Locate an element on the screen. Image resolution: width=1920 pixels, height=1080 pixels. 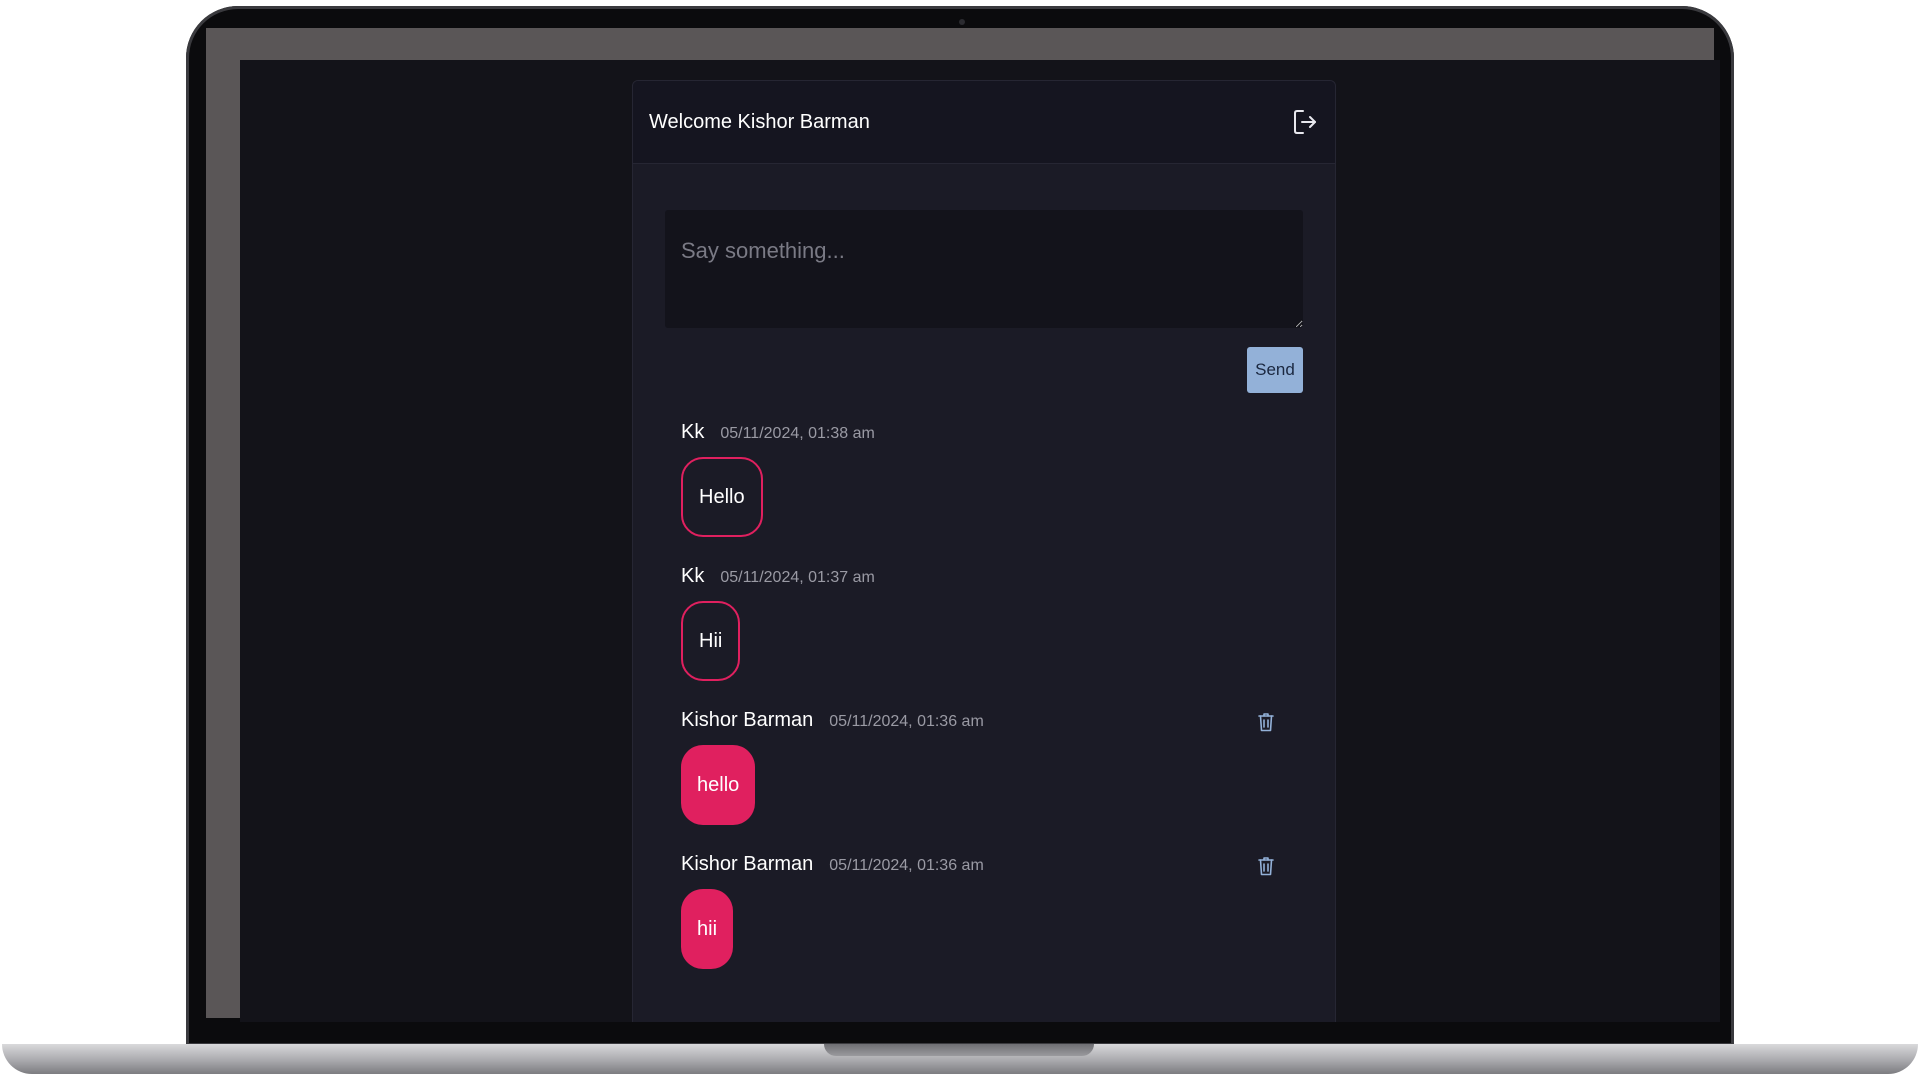
message-bubble: hii is located at coordinates (707, 929).